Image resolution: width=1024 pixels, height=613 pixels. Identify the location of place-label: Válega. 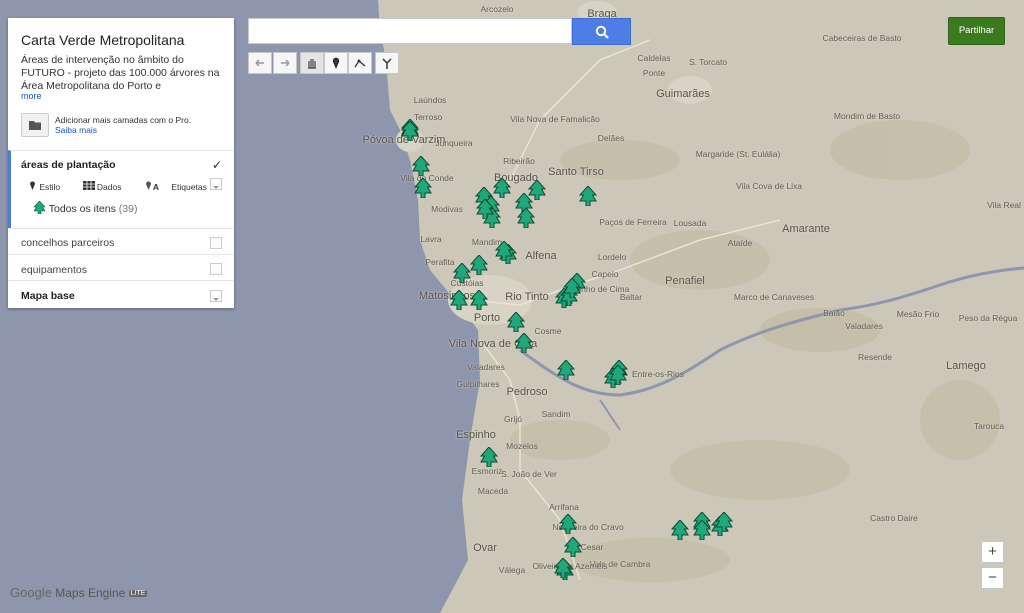
(512, 570).